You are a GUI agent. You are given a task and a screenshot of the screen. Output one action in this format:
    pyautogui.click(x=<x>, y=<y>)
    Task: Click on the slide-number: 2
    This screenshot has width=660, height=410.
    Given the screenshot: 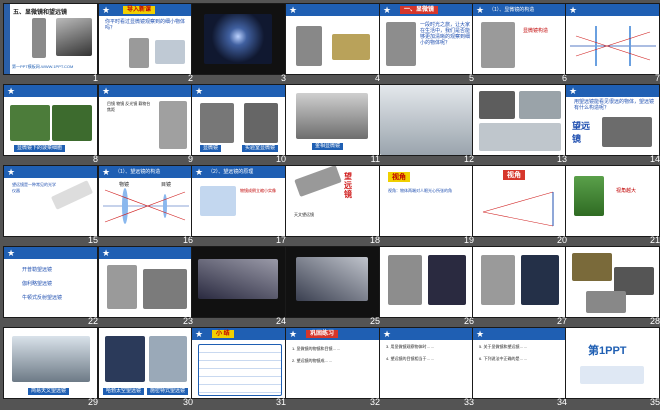 What is the action you would take?
    pyautogui.click(x=190, y=78)
    